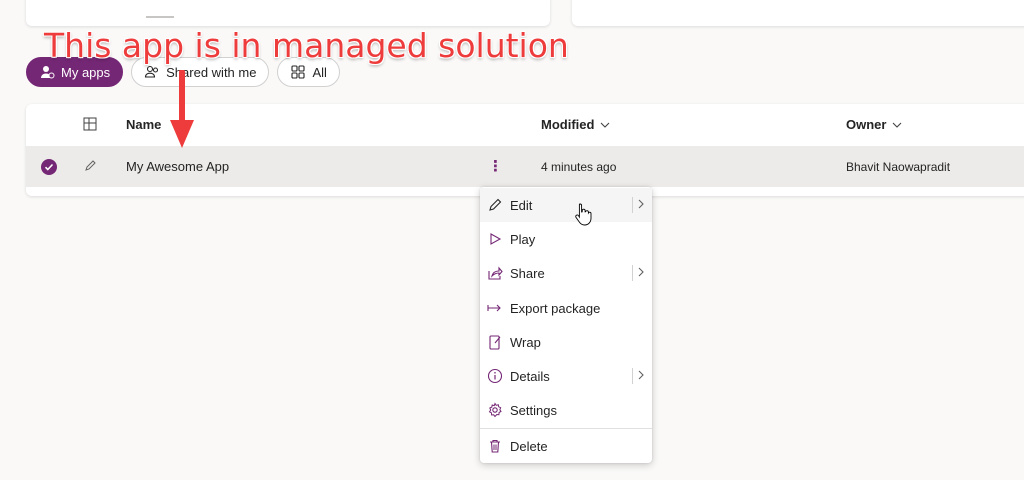  I want to click on menu-item-export-package: Export package, so click(566, 308).